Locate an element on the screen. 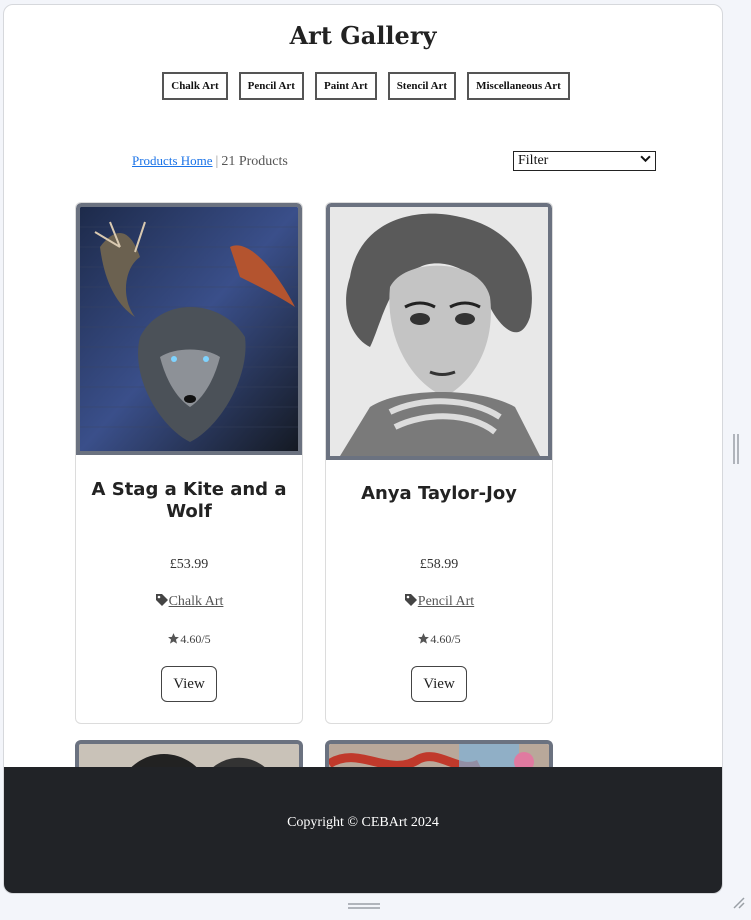  product-category: Chalk Art is located at coordinates (189, 602).